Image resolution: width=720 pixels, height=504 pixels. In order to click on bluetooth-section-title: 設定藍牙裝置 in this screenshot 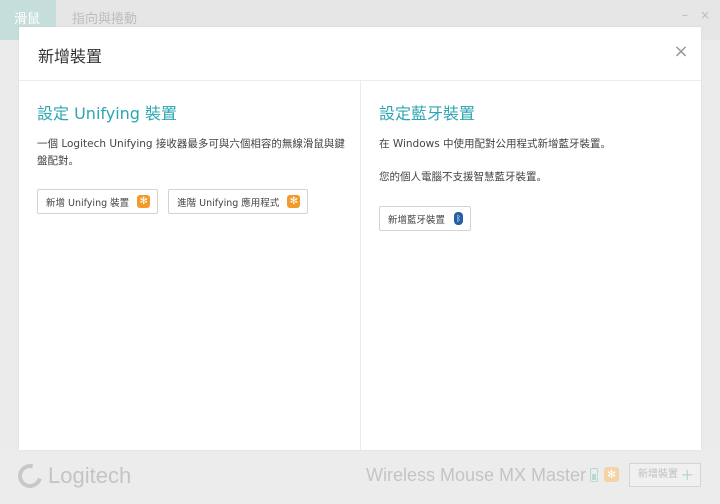, I will do `click(427, 113)`.